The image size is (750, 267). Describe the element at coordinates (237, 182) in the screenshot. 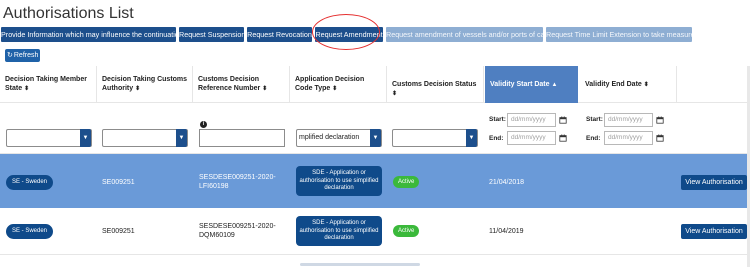

I see `reference-number-cell: SESDESE009251-2020-LFI60198` at that location.